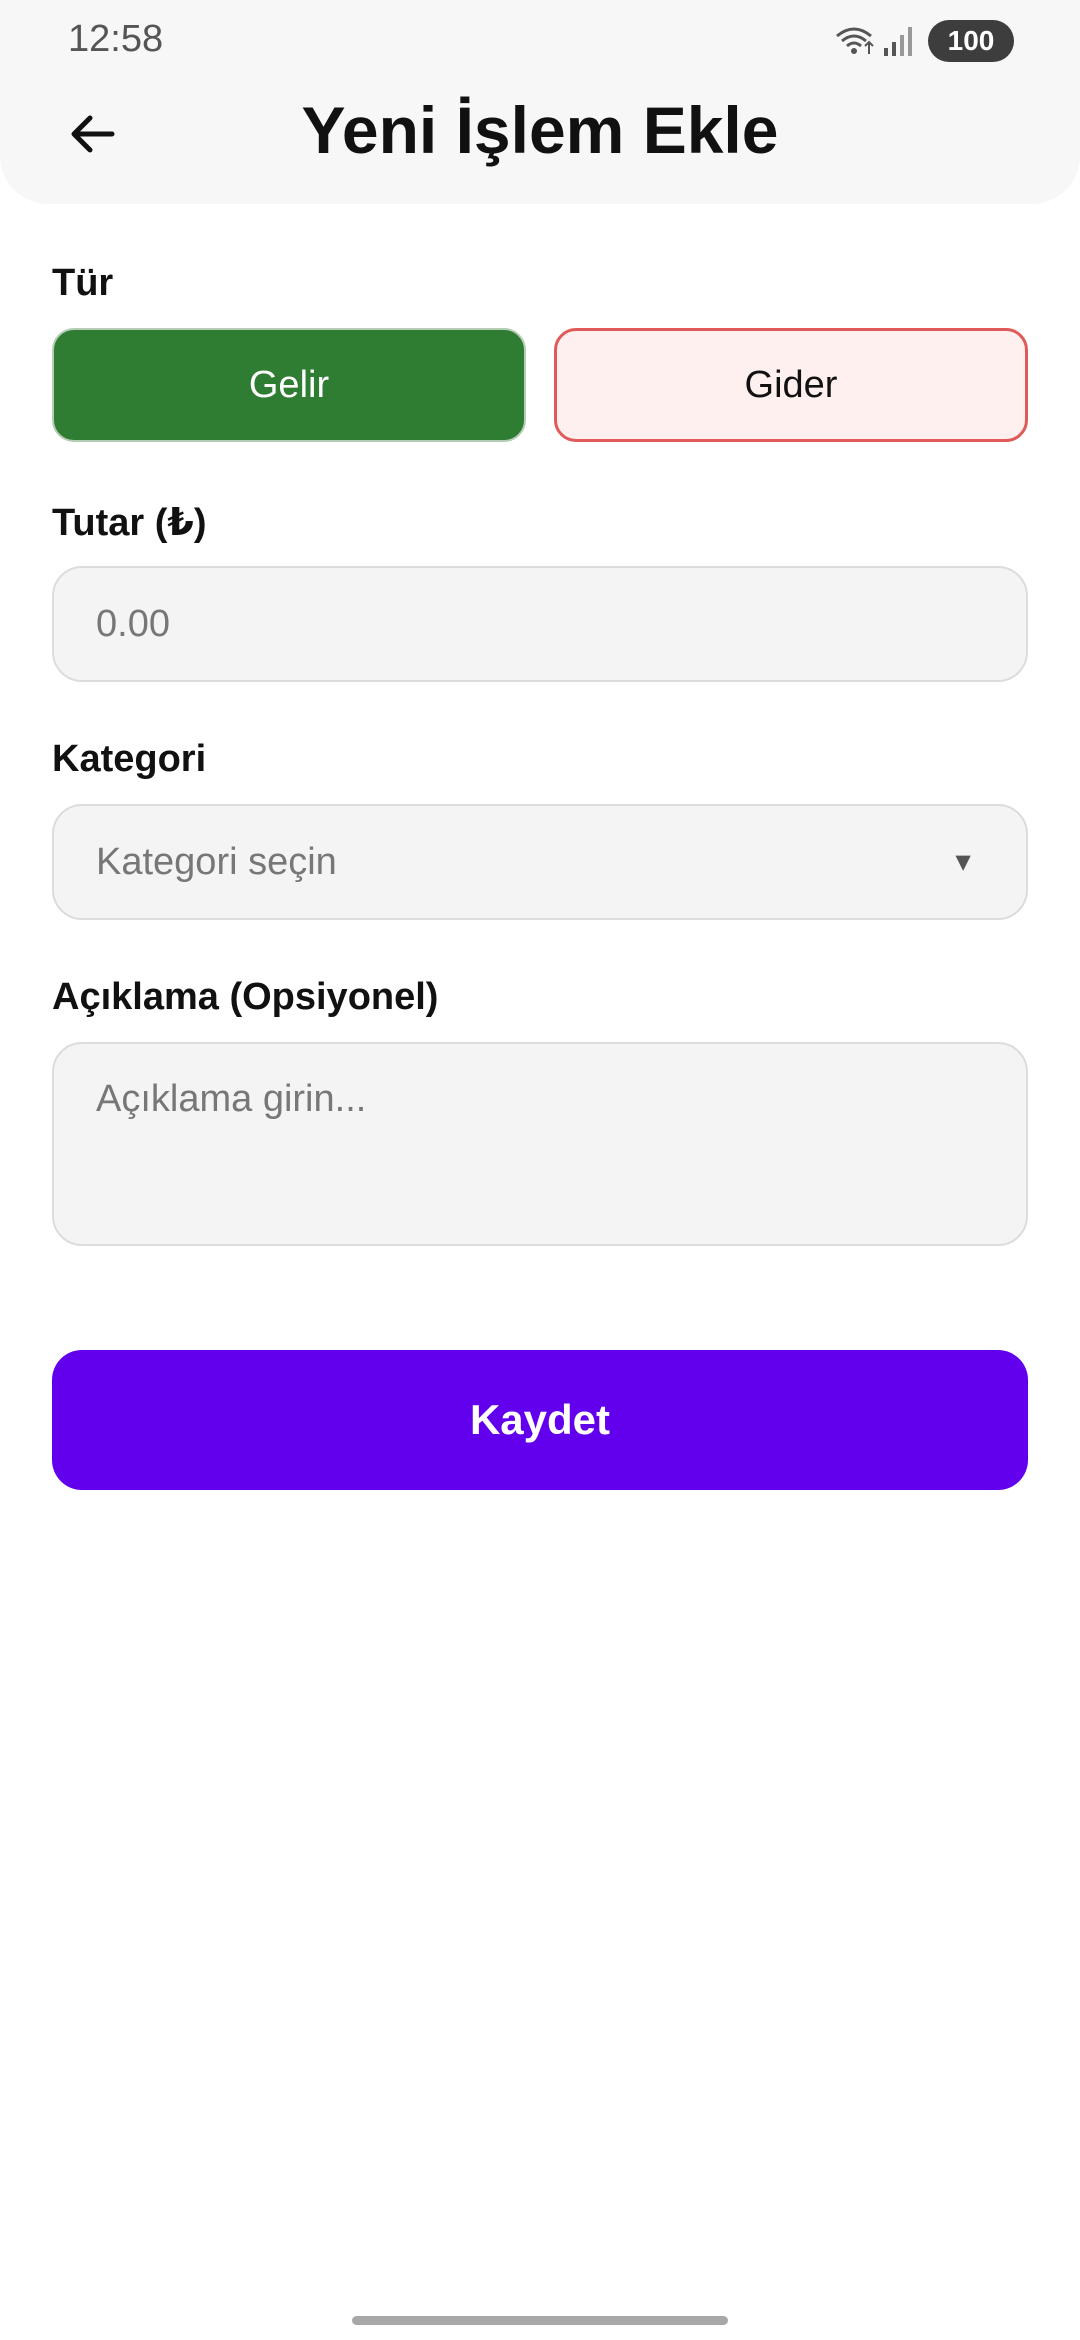  What do you see at coordinates (540, 862) in the screenshot?
I see `category-dropdown: Kategori seçin ▼` at bounding box center [540, 862].